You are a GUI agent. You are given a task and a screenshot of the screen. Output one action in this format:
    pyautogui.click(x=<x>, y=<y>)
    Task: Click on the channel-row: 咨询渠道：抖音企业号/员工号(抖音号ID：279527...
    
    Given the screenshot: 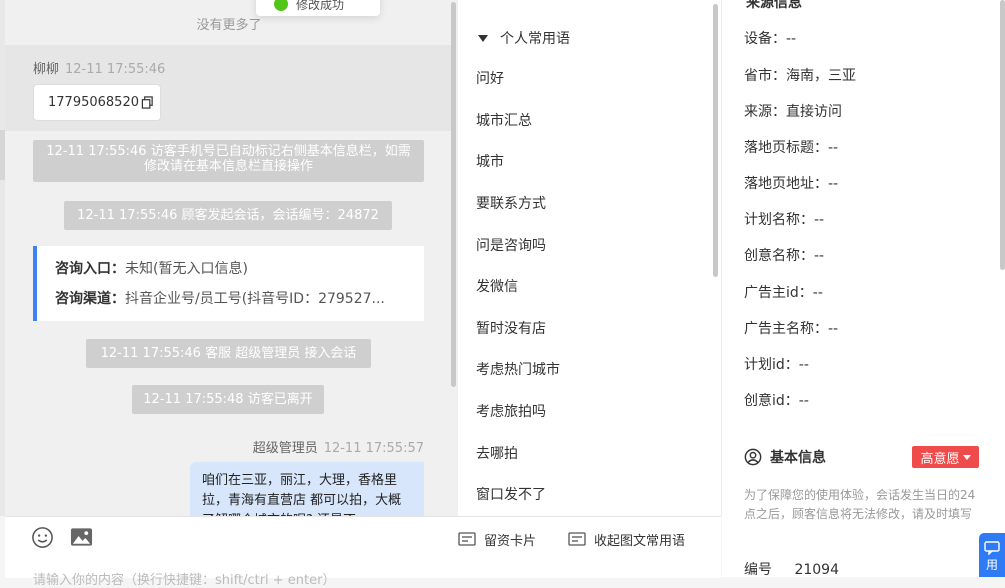 What is the action you would take?
    pyautogui.click(x=235, y=303)
    